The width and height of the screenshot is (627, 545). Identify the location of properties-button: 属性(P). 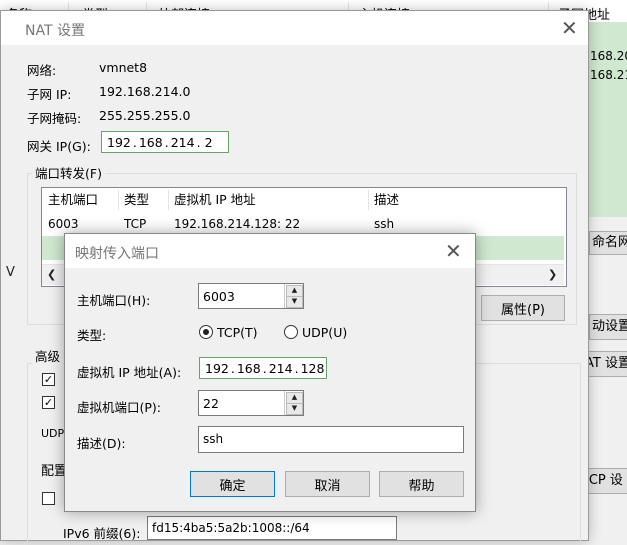
(523, 308).